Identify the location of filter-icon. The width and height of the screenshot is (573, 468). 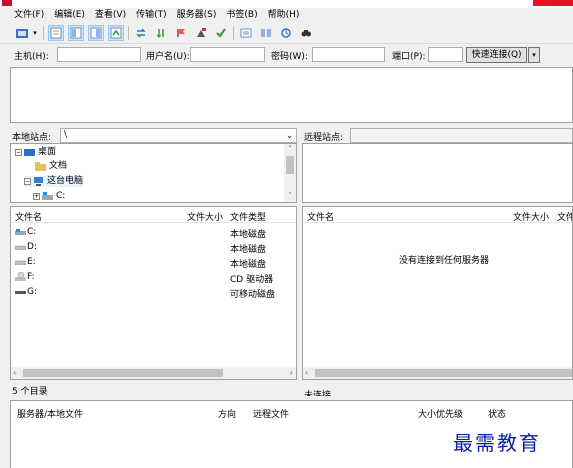
(246, 33).